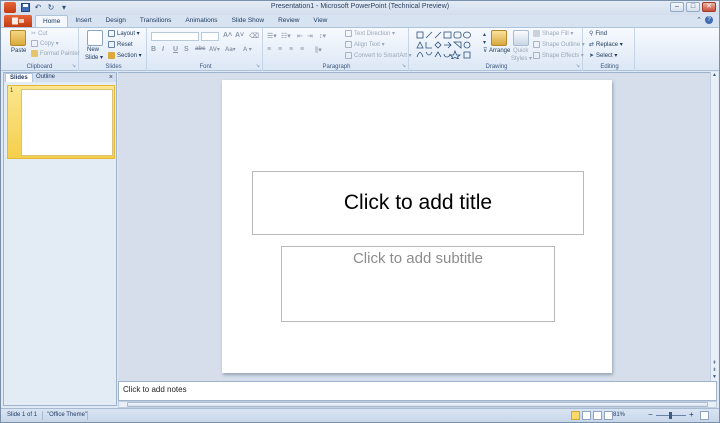 Image resolution: width=720 pixels, height=423 pixels. I want to click on new-slide-button: New, so click(93, 50).